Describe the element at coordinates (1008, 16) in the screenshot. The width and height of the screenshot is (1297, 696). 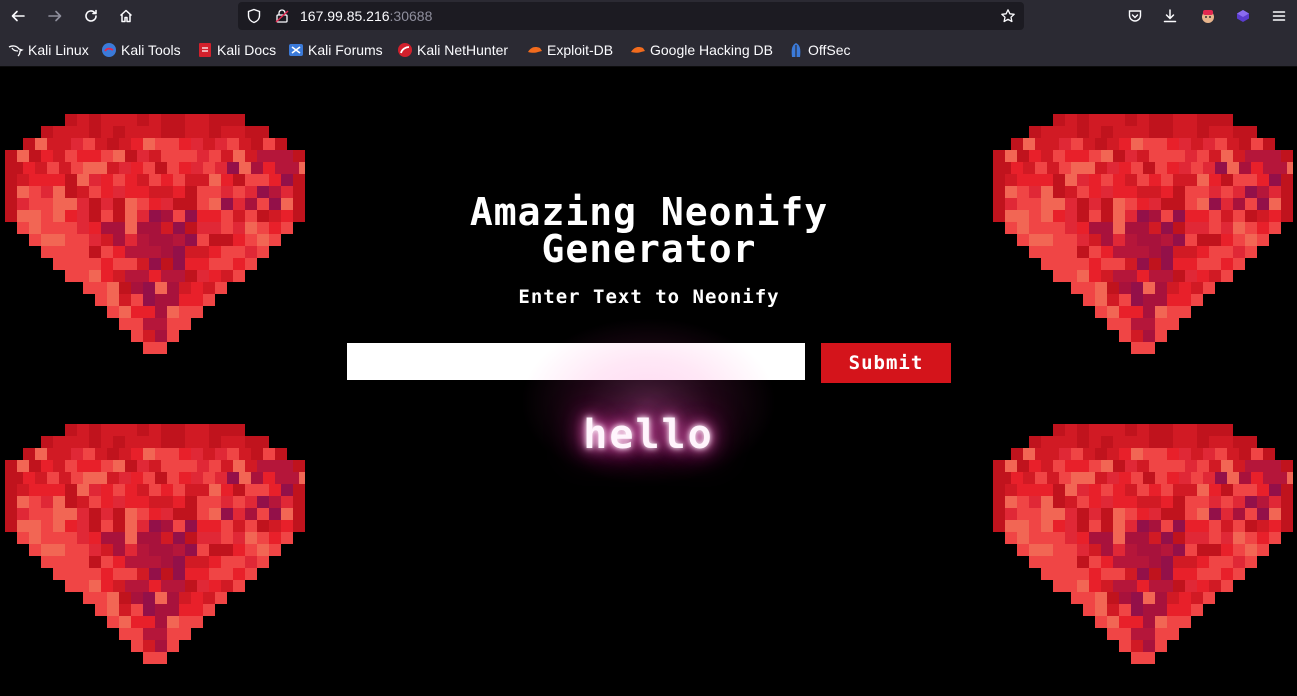
I see `bookmark-star-icon` at that location.